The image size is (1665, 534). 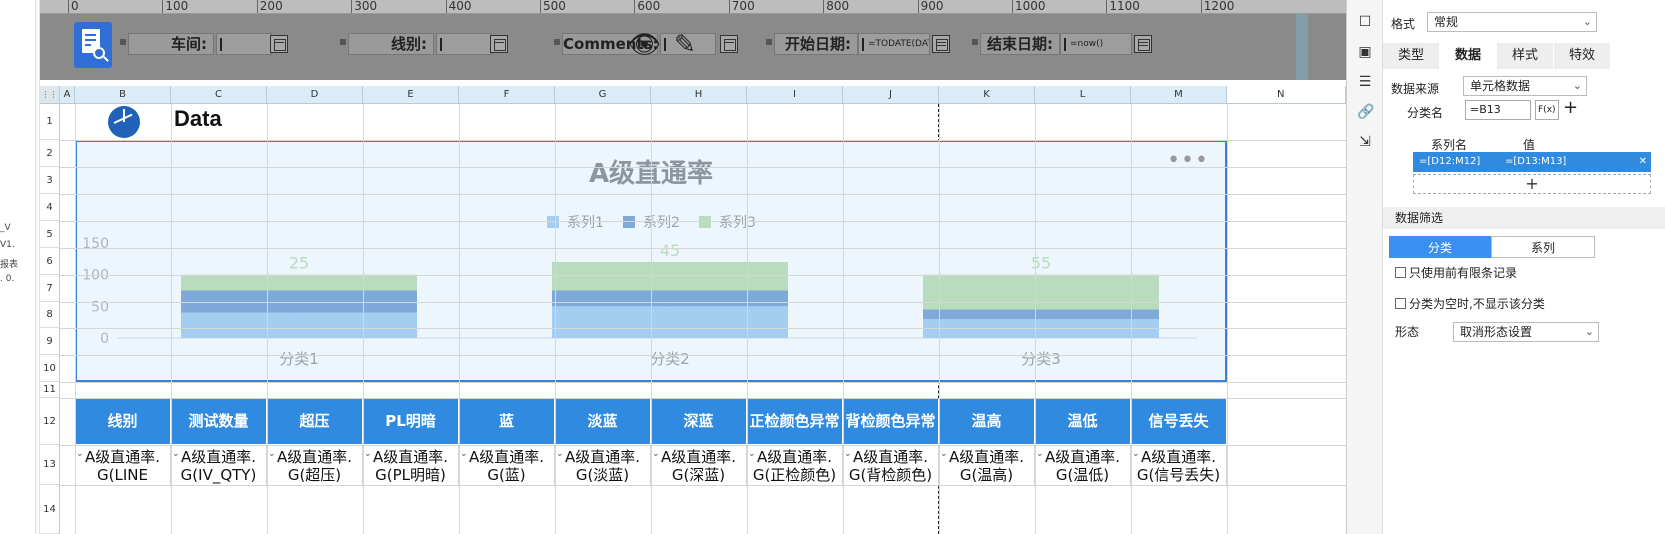 I want to click on vertical-scrollbar, so click(x=1302, y=47).